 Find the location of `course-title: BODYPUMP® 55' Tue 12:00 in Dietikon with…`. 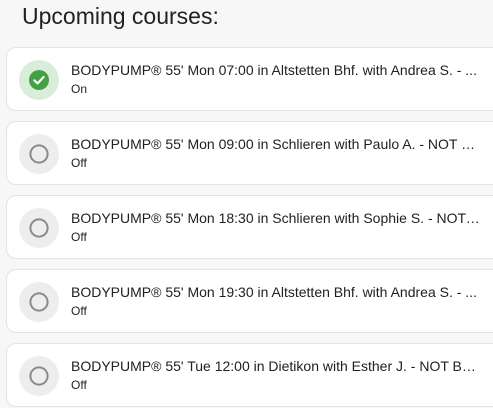

course-title: BODYPUMP® 55' Tue 12:00 in Dietikon with… is located at coordinates (276, 366).